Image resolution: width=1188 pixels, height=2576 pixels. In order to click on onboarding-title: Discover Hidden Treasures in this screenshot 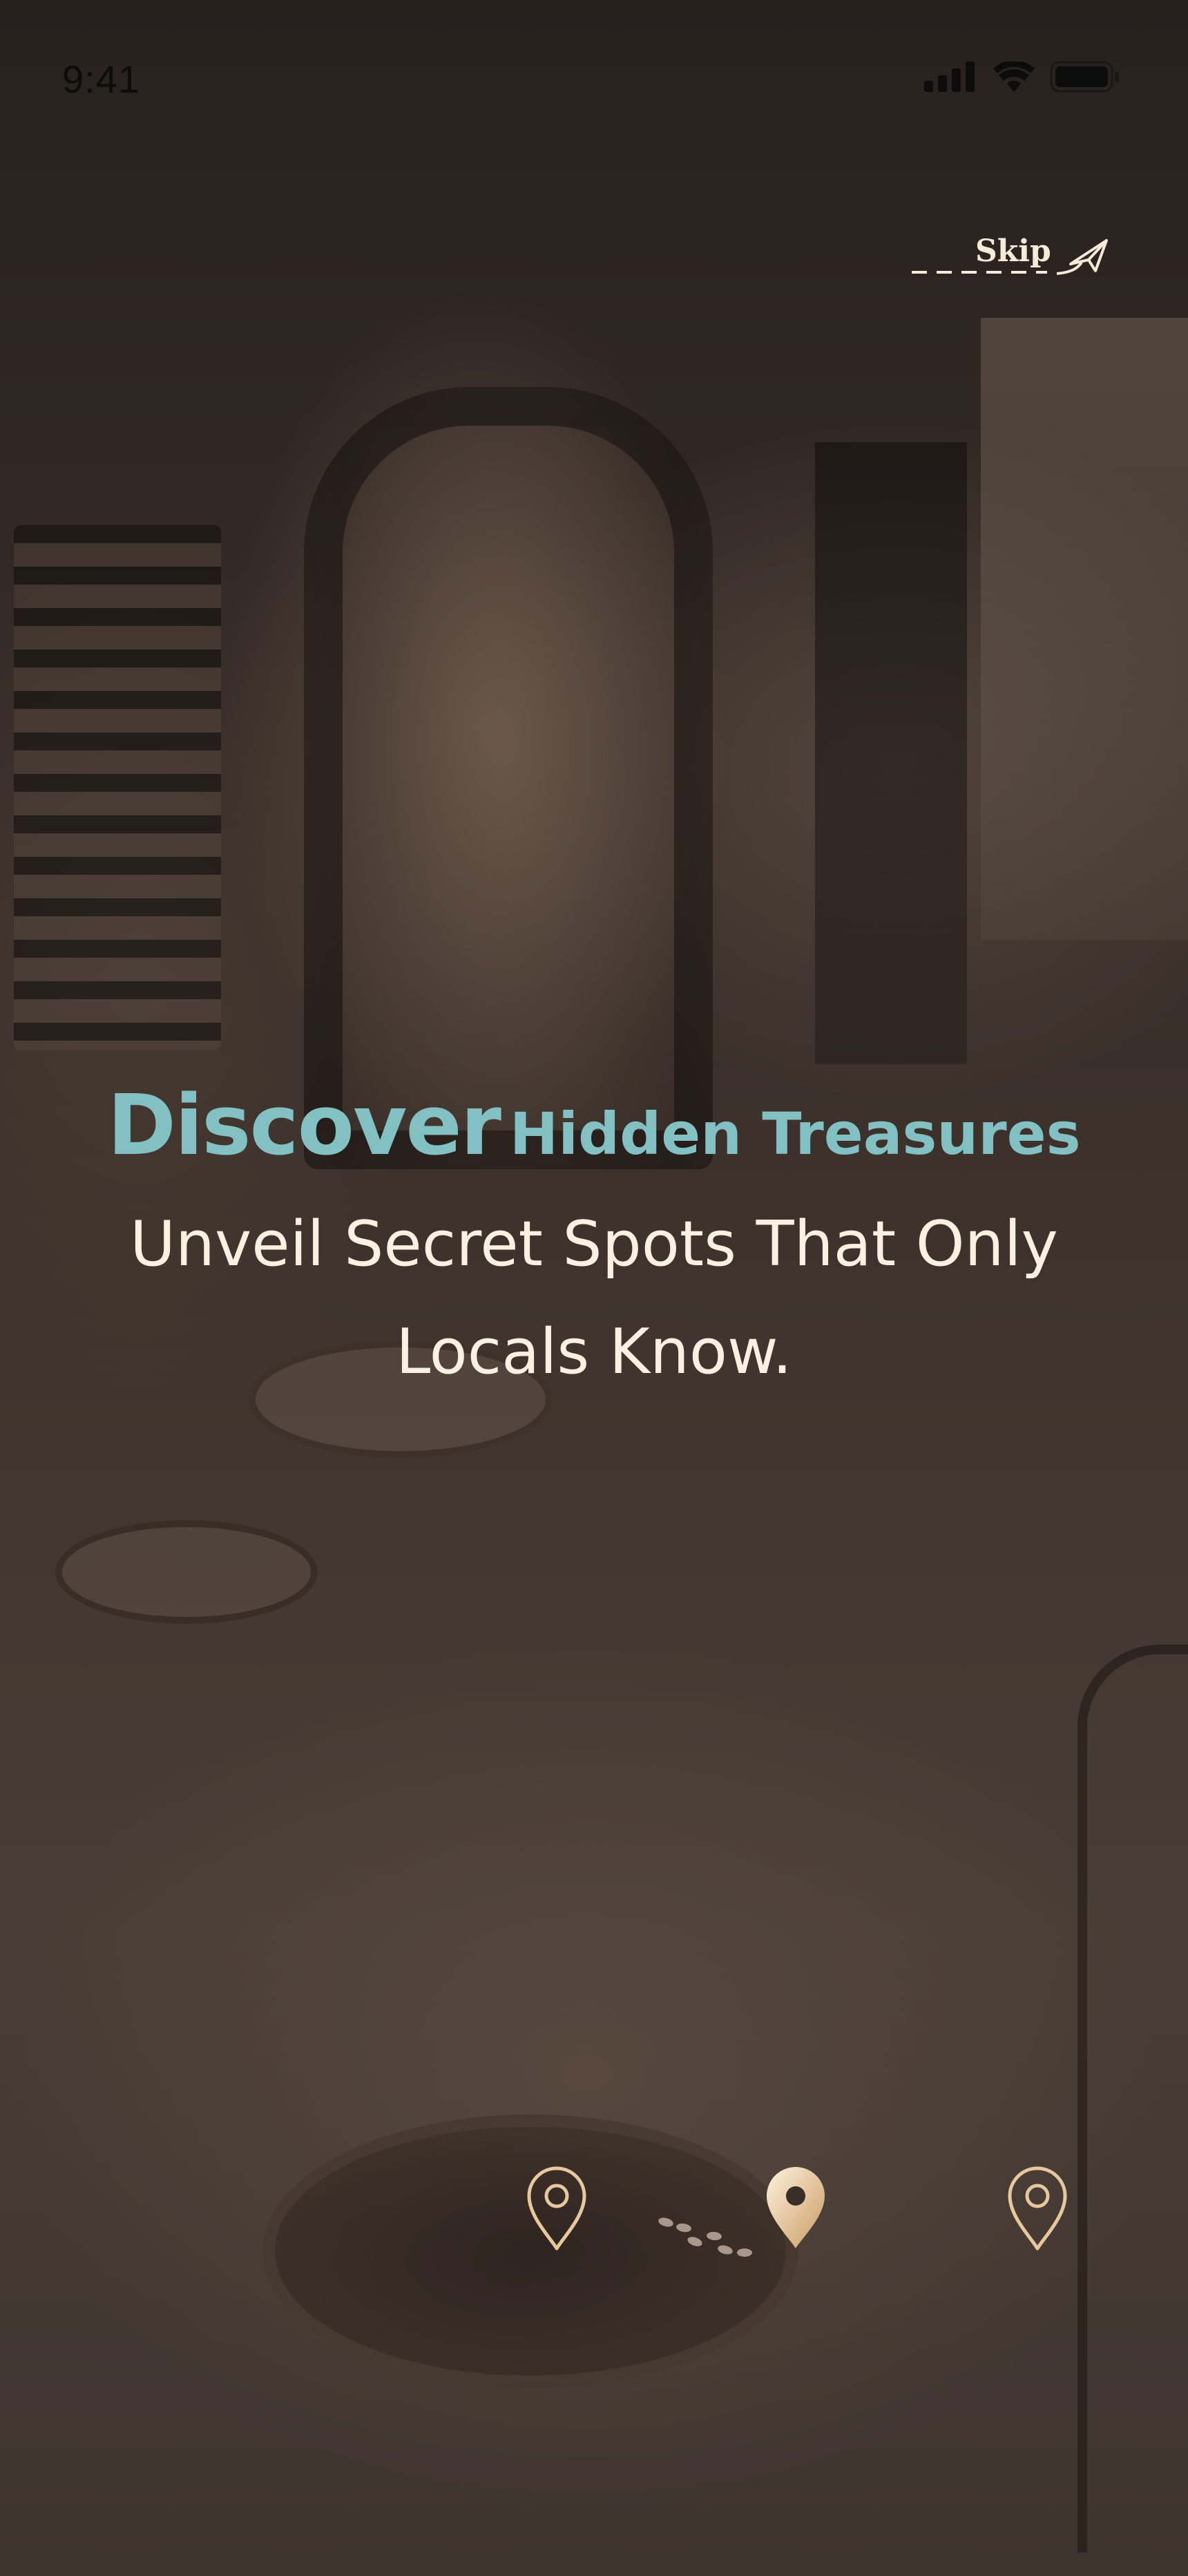, I will do `click(594, 1126)`.